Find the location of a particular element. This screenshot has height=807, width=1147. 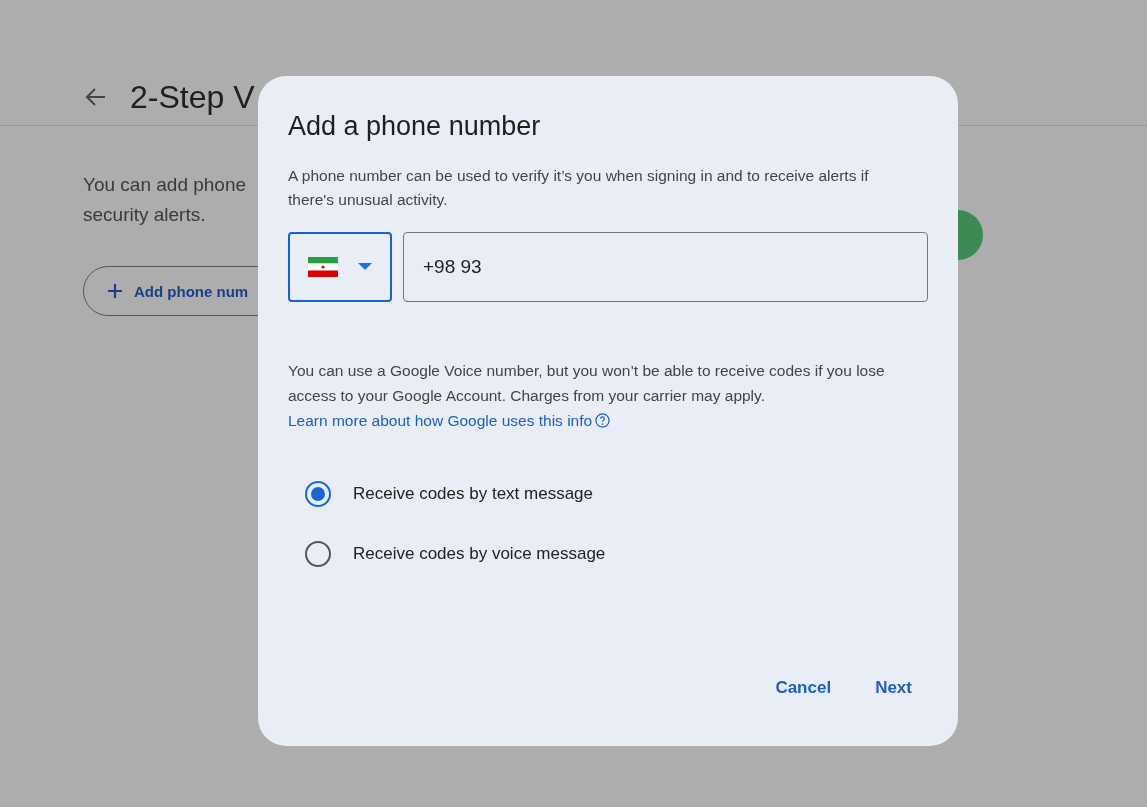

dialog-title: Add a phone number is located at coordinates (415, 126).